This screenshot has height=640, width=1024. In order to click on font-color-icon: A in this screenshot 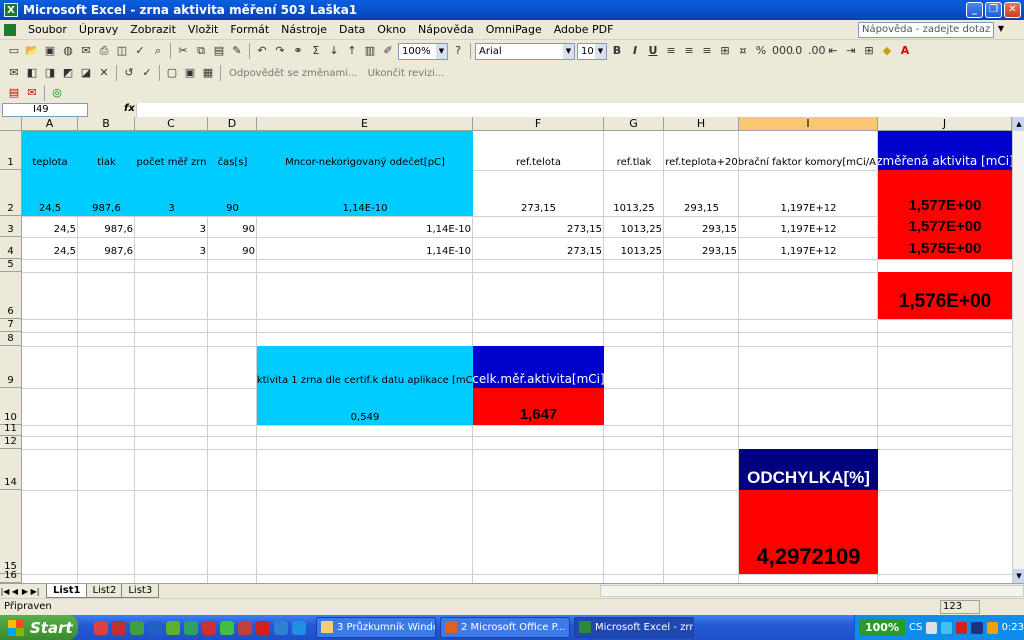, I will do `click(905, 51)`.